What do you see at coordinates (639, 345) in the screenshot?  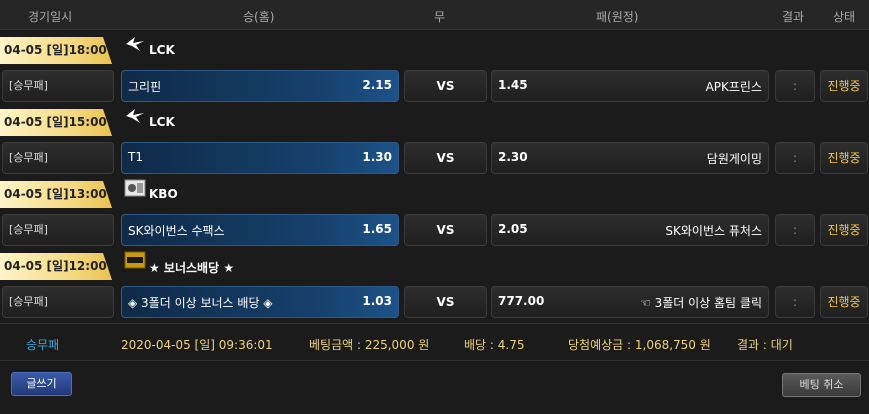 I see `summary-expected-win: 당첨예상금 : 1,068,750 원` at bounding box center [639, 345].